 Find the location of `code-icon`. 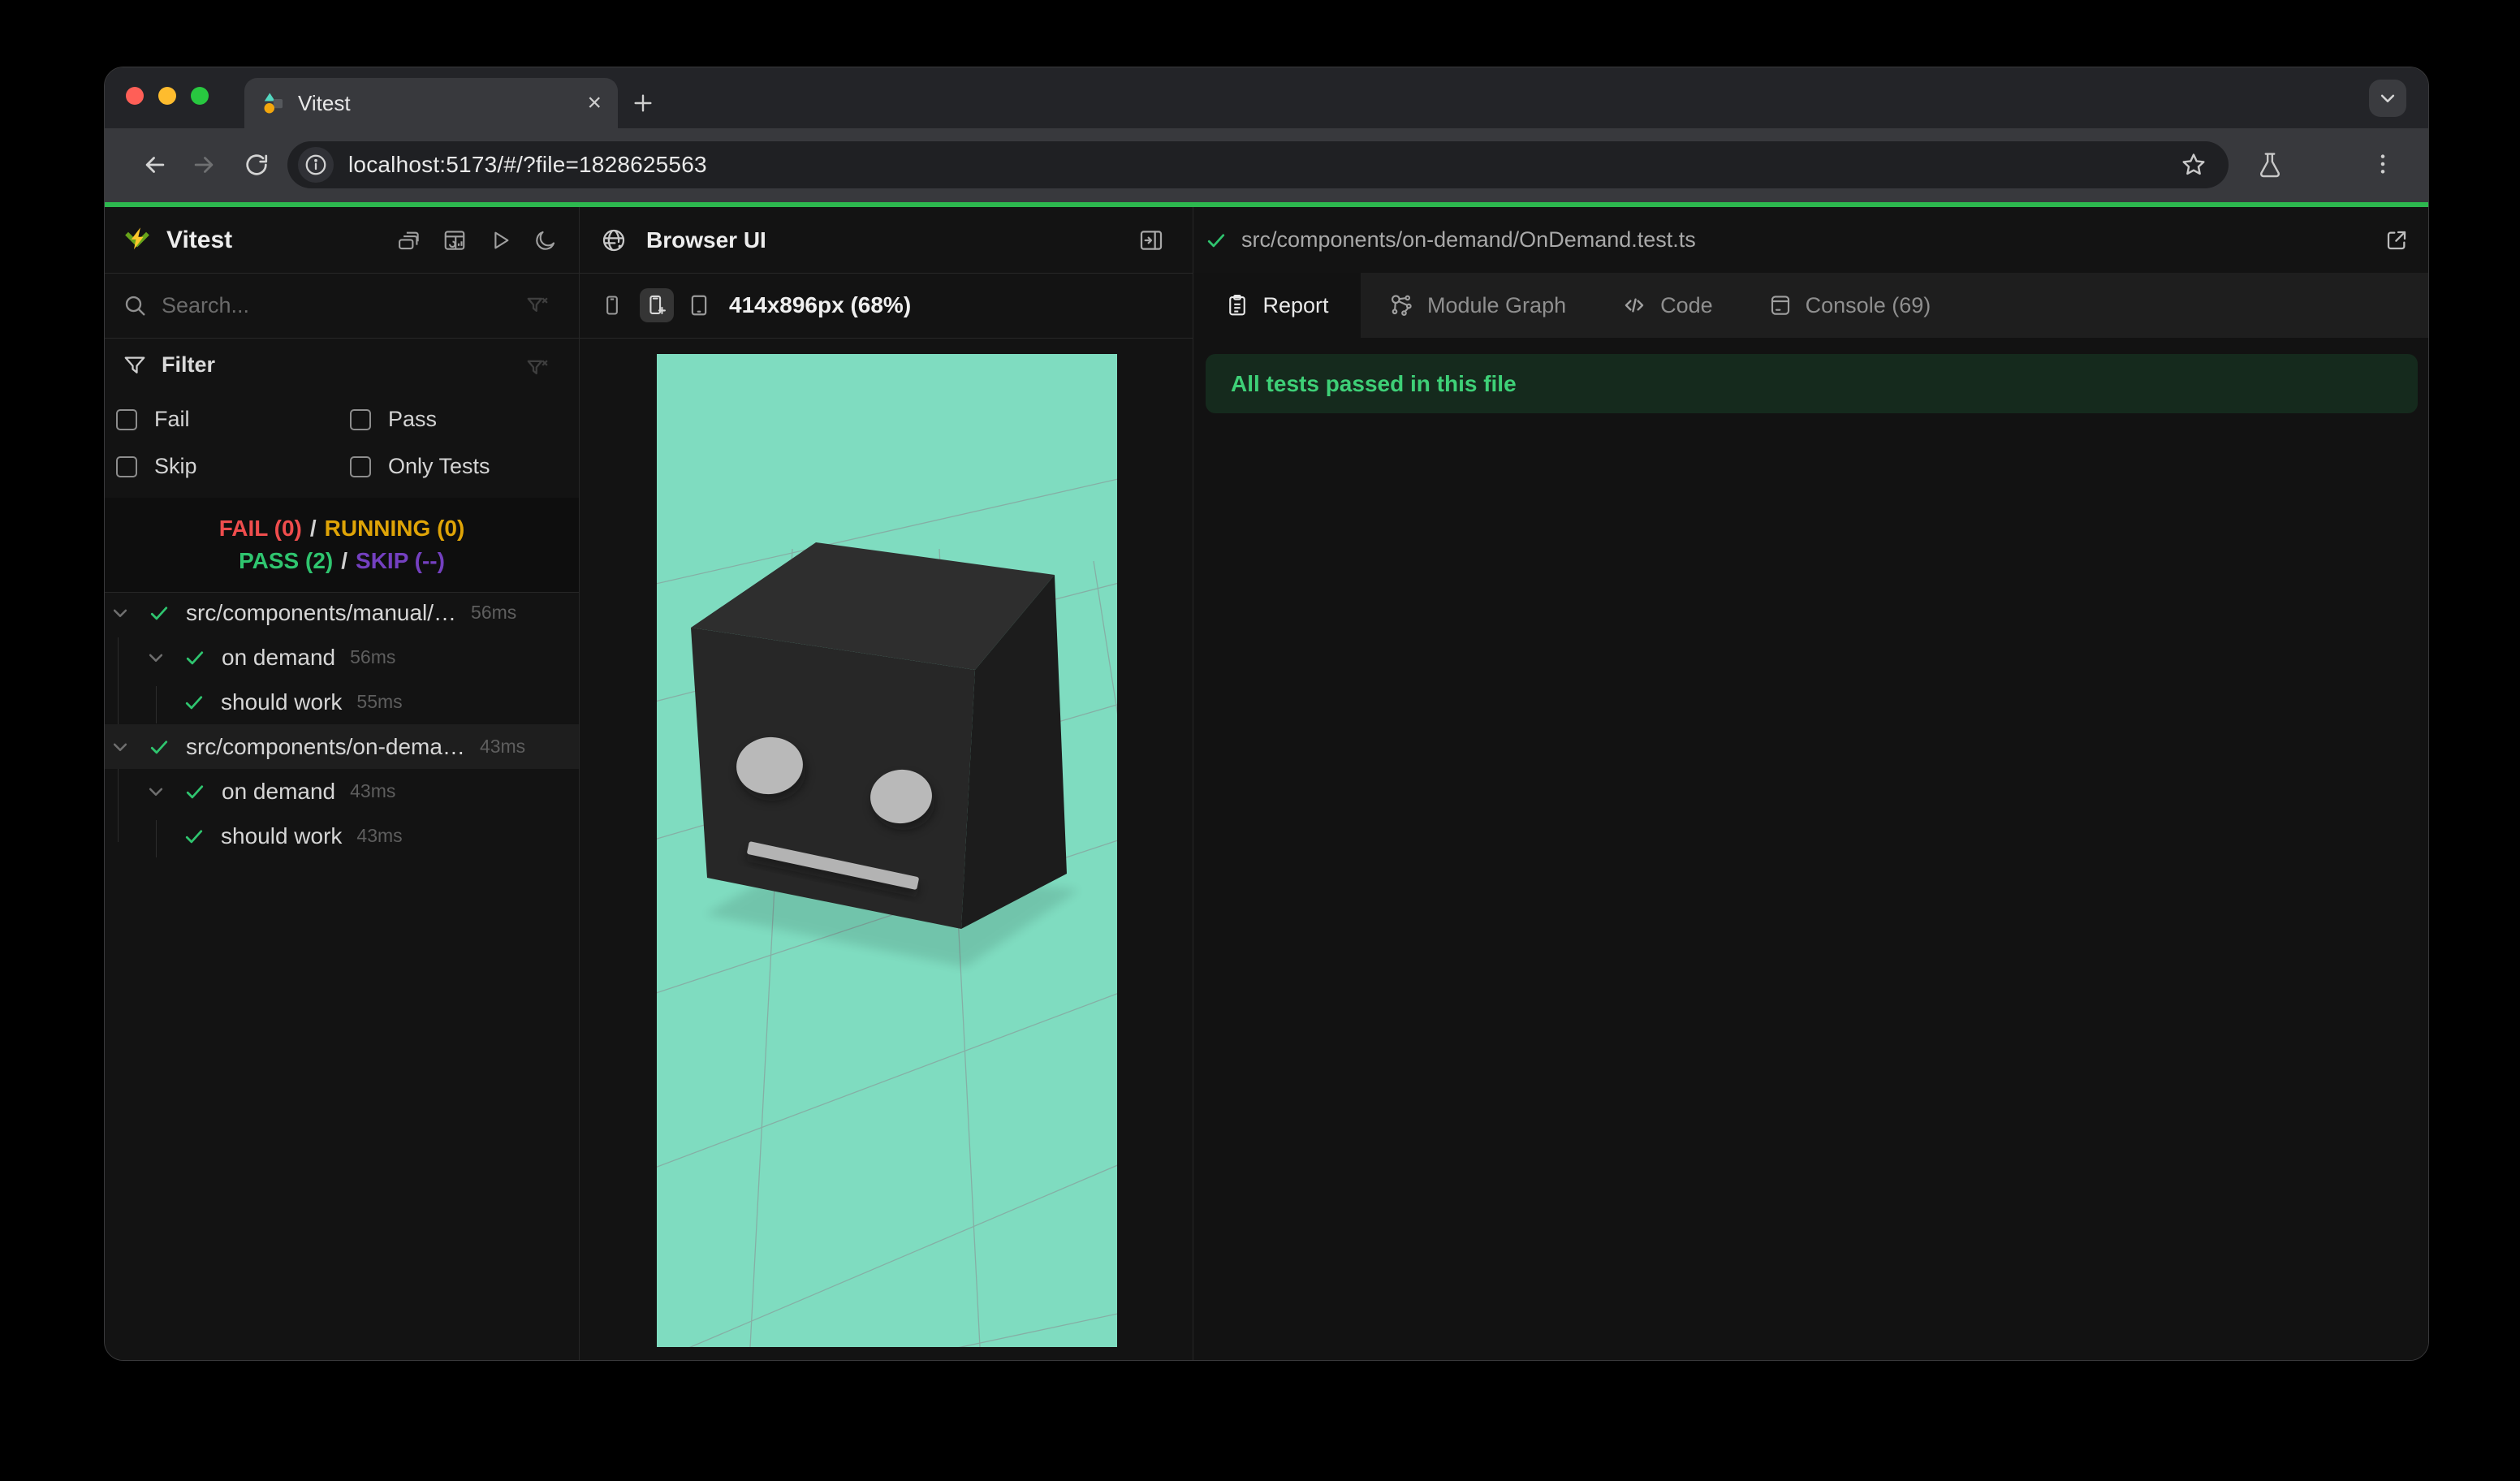

code-icon is located at coordinates (1634, 305).